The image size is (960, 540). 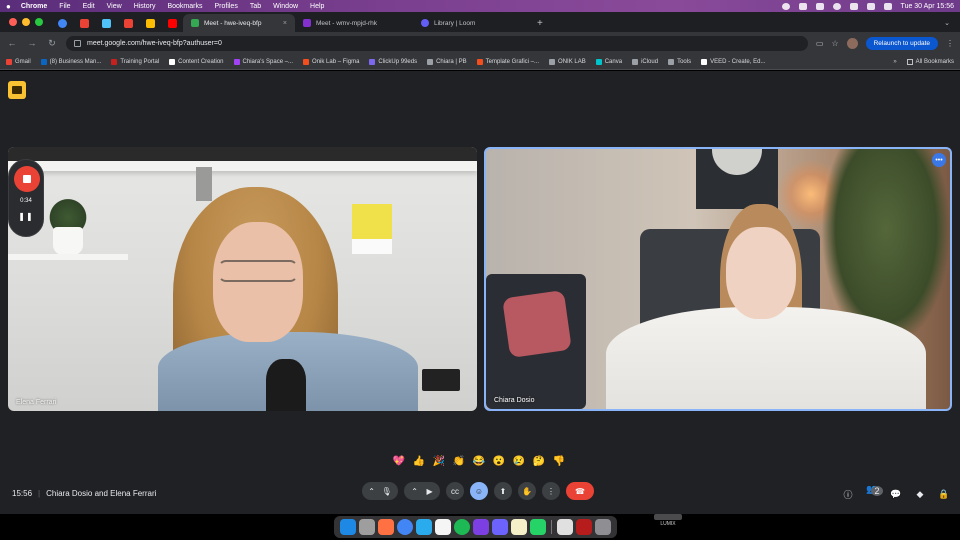 What do you see at coordinates (930, 61) in the screenshot?
I see `all-bookmarks-button: All Bookmarks` at bounding box center [930, 61].